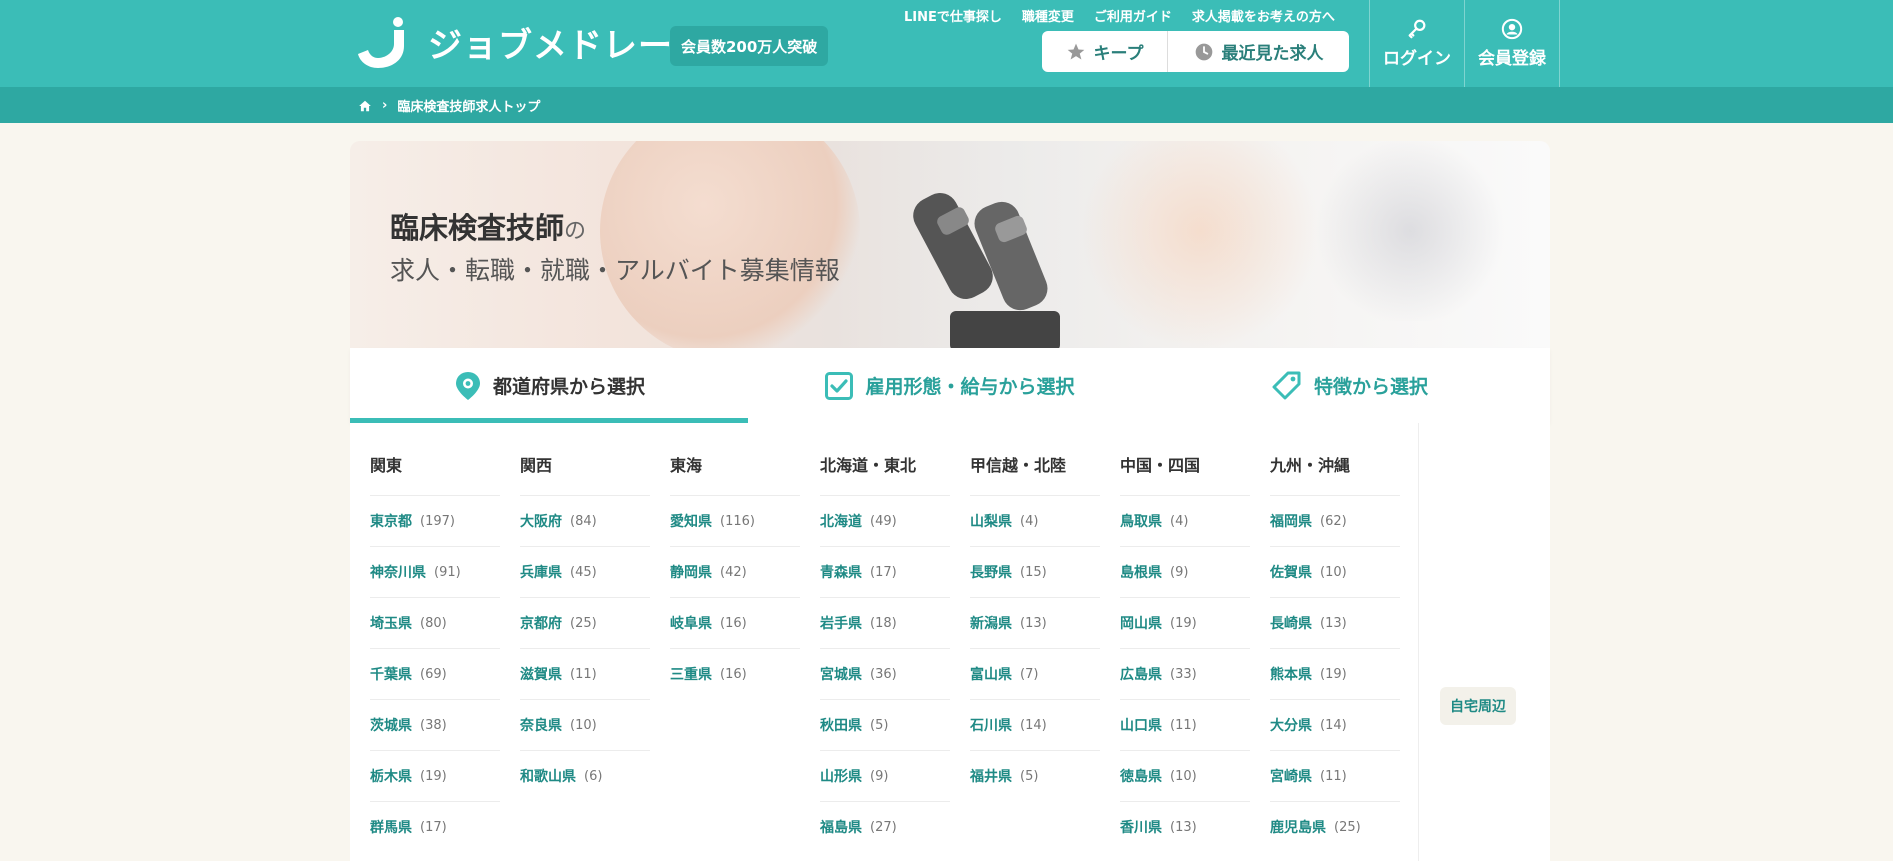 This screenshot has height=861, width=1893. Describe the element at coordinates (1258, 51) in the screenshot. I see `recent-jobs-button: 最近見た求人` at that location.